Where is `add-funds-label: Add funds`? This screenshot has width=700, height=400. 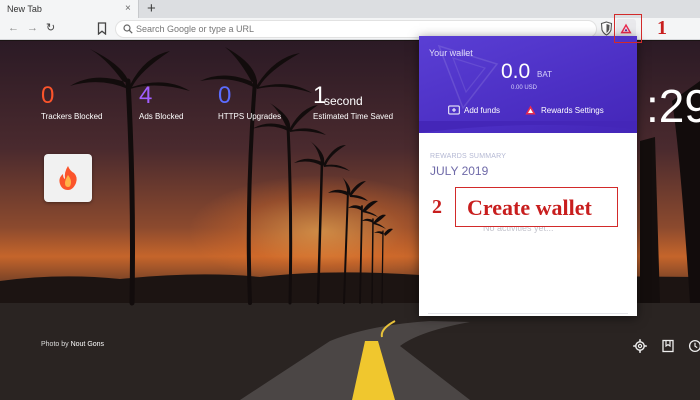
add-funds-label: Add funds is located at coordinates (482, 110).